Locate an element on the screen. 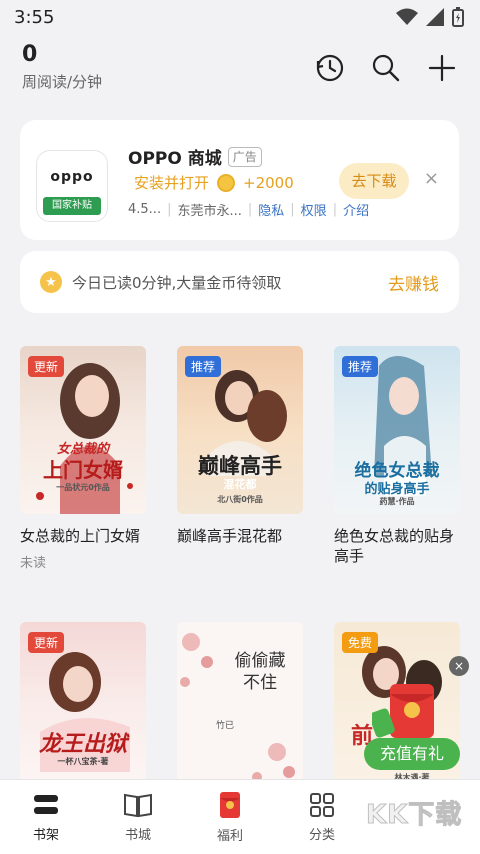 This screenshot has width=480, height=854. battery-icon is located at coordinates (458, 17).